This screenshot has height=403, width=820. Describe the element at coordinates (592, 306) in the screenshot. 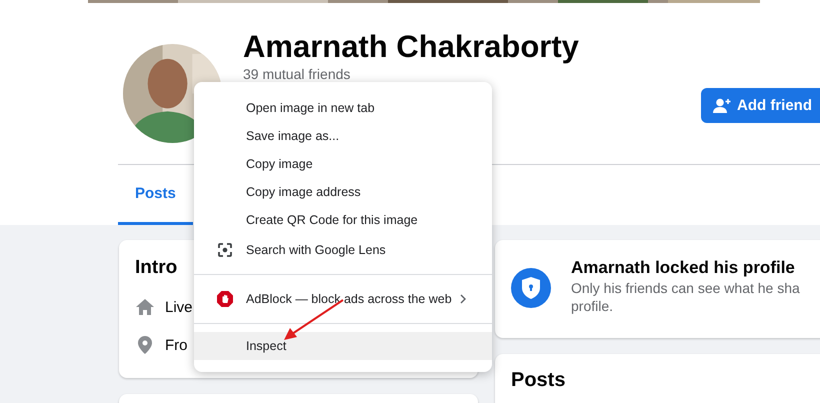

I see `notice-text: profile.` at that location.